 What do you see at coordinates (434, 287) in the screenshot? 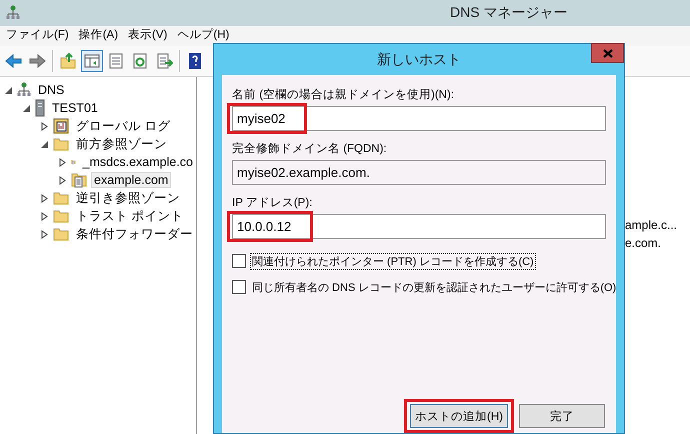
I see `checkbox-label: 同じ所有者名の DNS レコードの更新を認証されたユーザーに許可する(O)` at bounding box center [434, 287].